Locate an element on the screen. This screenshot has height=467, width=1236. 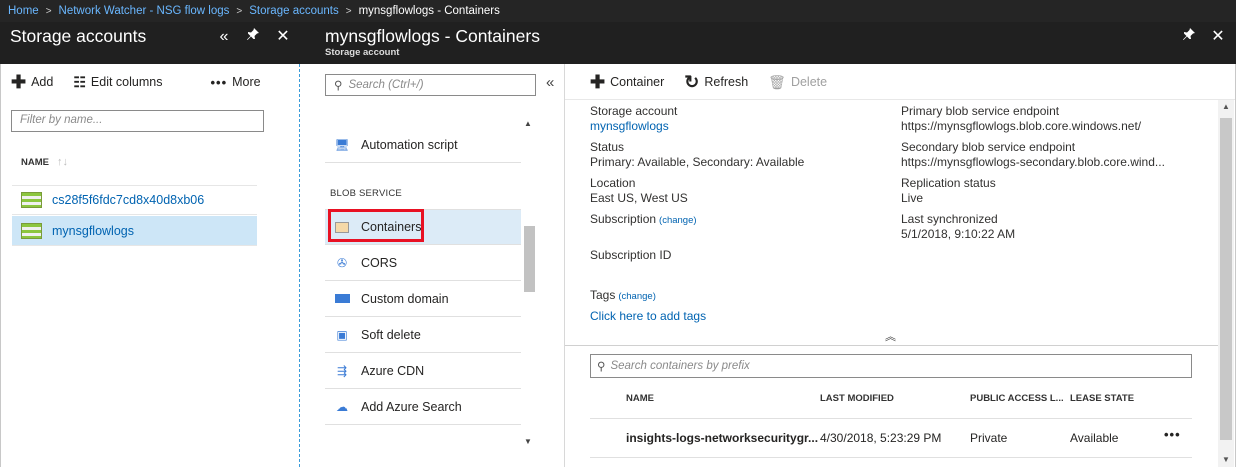
blade-subtitle: Storage account is located at coordinates (362, 52).